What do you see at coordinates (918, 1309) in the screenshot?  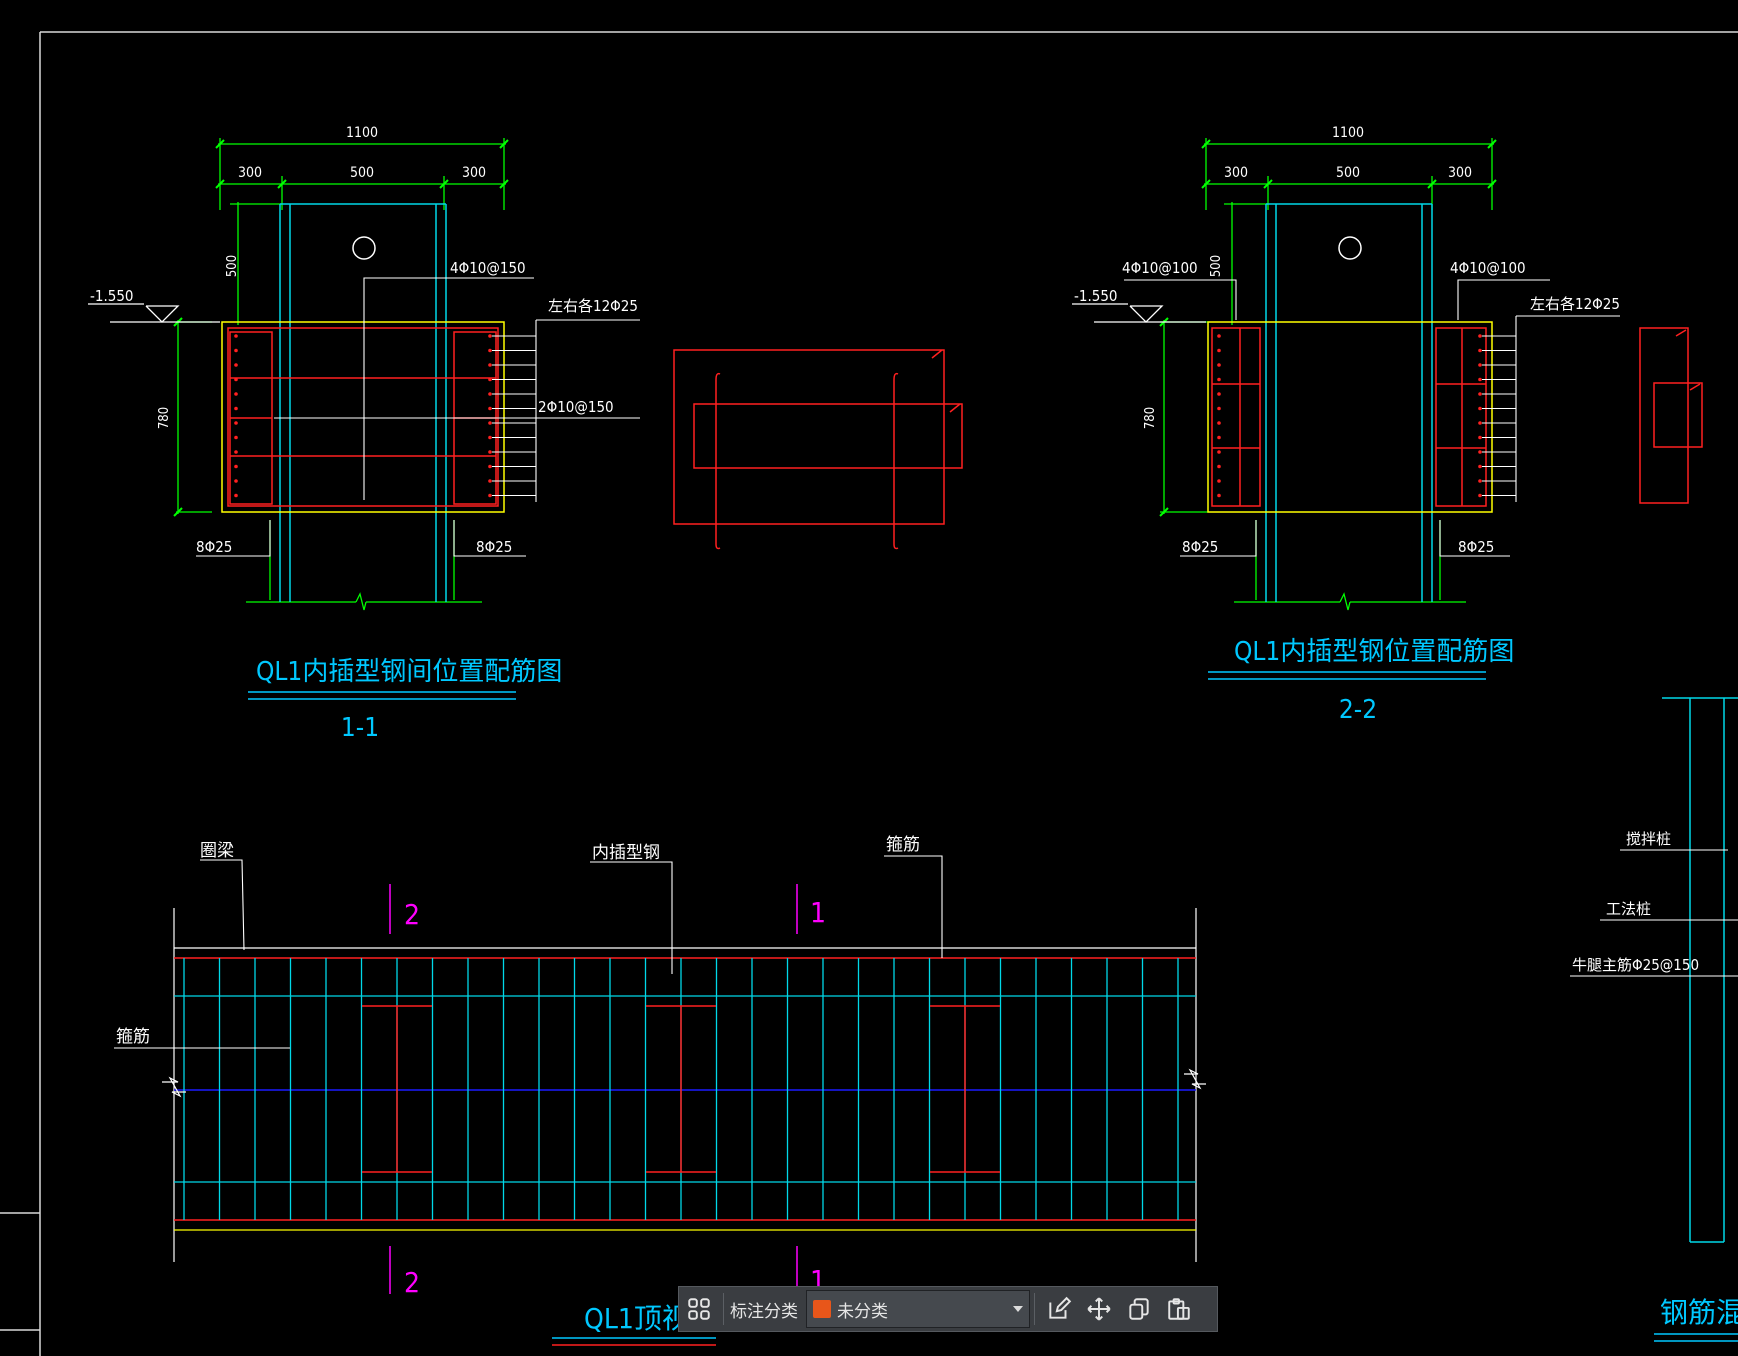 I see `category-dropdown: 未分类` at bounding box center [918, 1309].